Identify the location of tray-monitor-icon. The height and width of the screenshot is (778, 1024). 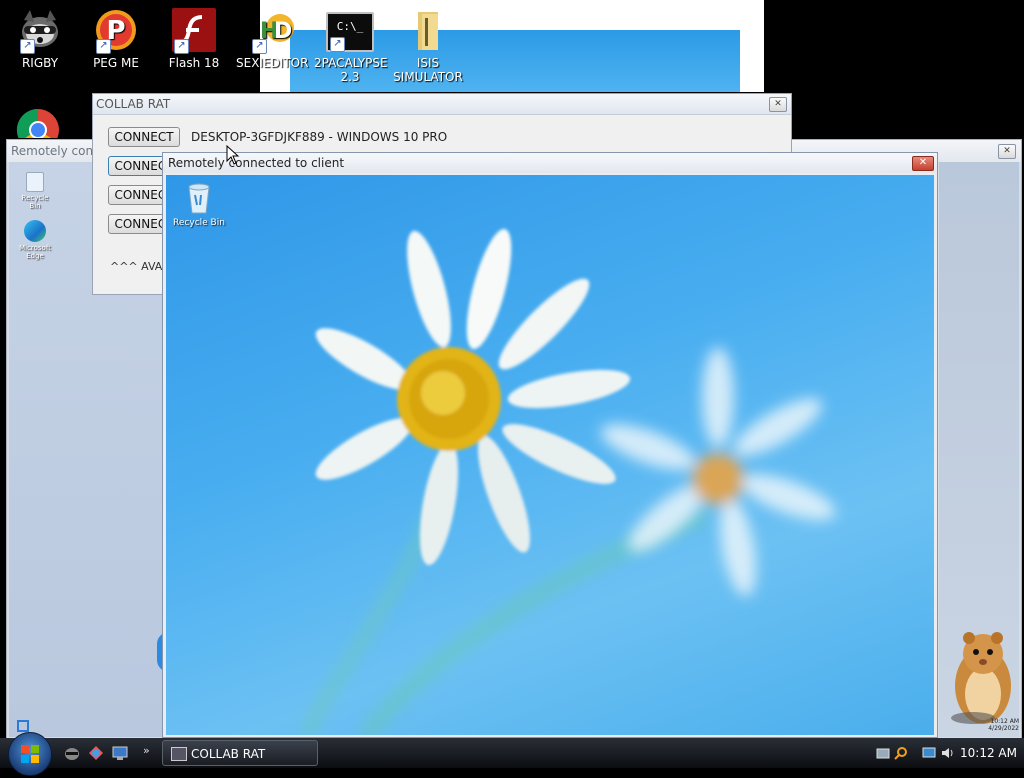
(929, 753).